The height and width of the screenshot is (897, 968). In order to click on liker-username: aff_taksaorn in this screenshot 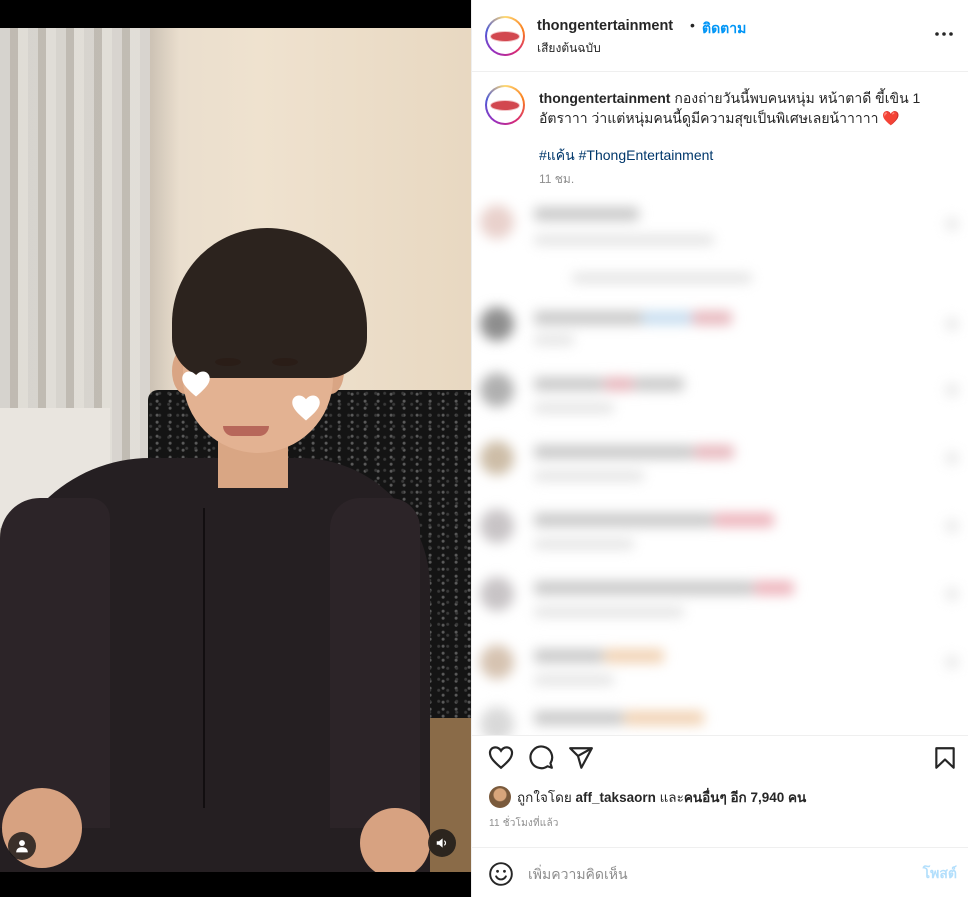, I will do `click(616, 797)`.